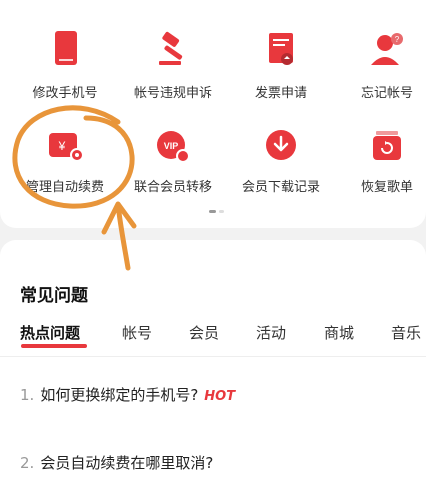 The height and width of the screenshot is (487, 426). Describe the element at coordinates (119, 395) in the screenshot. I see `question-text: 如何更换绑定的手机号?` at that location.